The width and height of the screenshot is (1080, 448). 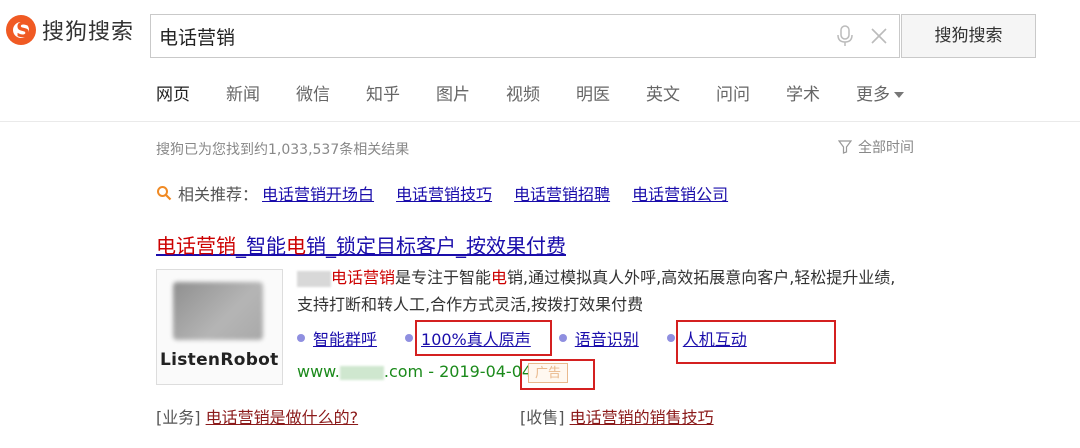 What do you see at coordinates (444, 193) in the screenshot?
I see `related-link: 电话营销技巧` at bounding box center [444, 193].